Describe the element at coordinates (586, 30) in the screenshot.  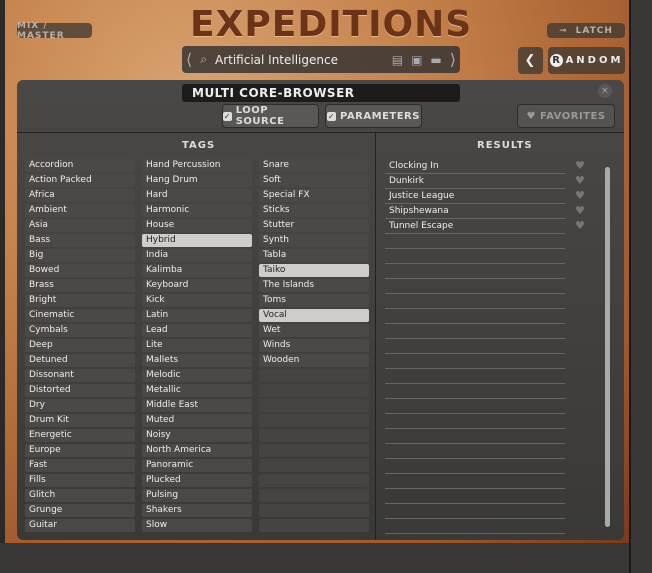
I see `latch-button: ⊸ LATCH` at that location.